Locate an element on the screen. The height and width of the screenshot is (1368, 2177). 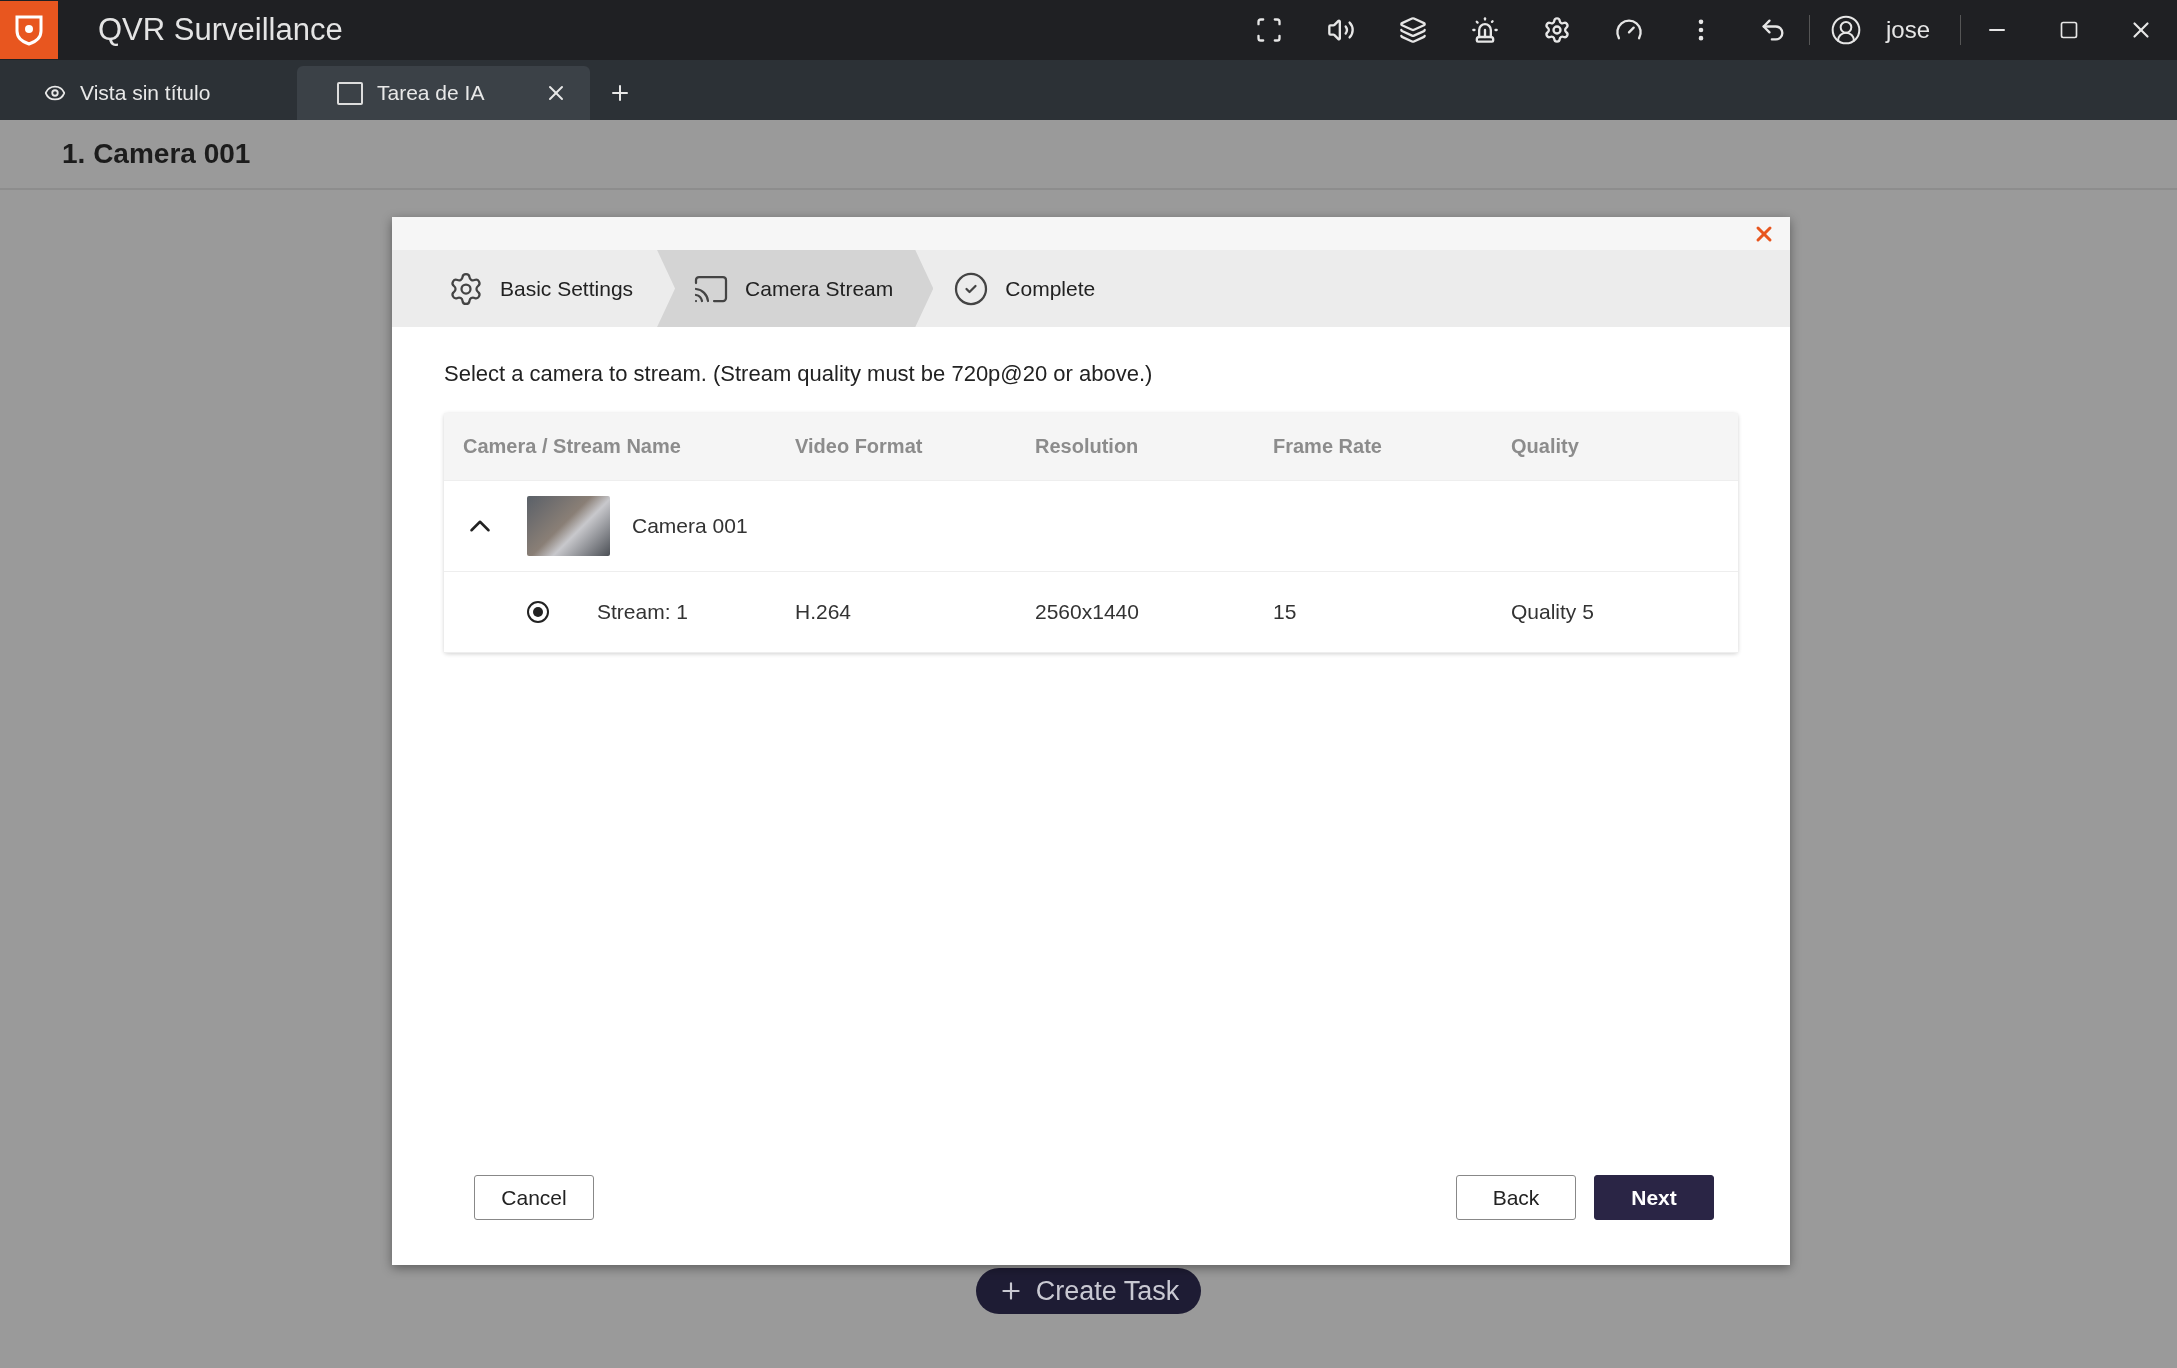
app-logo is located at coordinates (29, 30).